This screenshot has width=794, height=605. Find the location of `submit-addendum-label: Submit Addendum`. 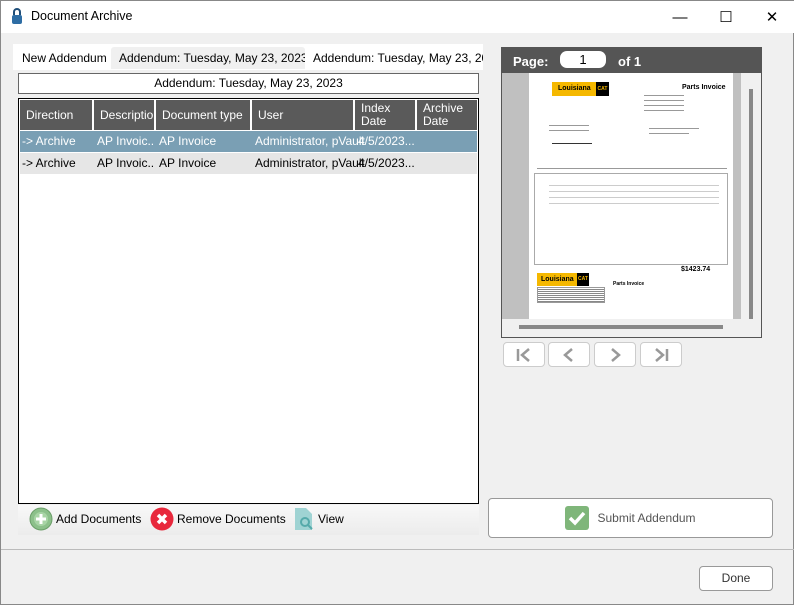

submit-addendum-label: Submit Addendum is located at coordinates (646, 518).